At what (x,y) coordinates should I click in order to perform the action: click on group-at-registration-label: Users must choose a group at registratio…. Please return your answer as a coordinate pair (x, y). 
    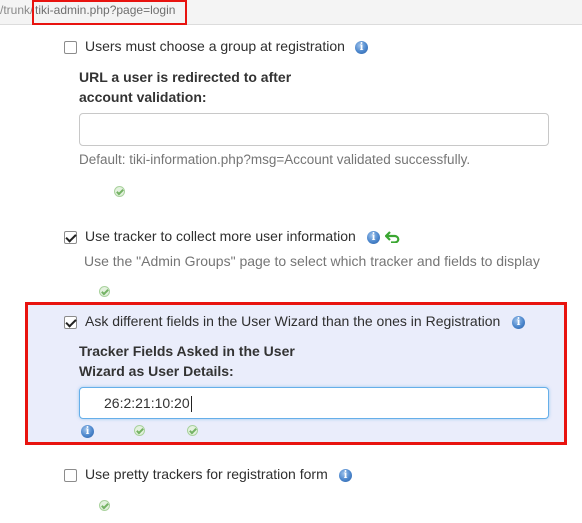
    Looking at the image, I should click on (215, 46).